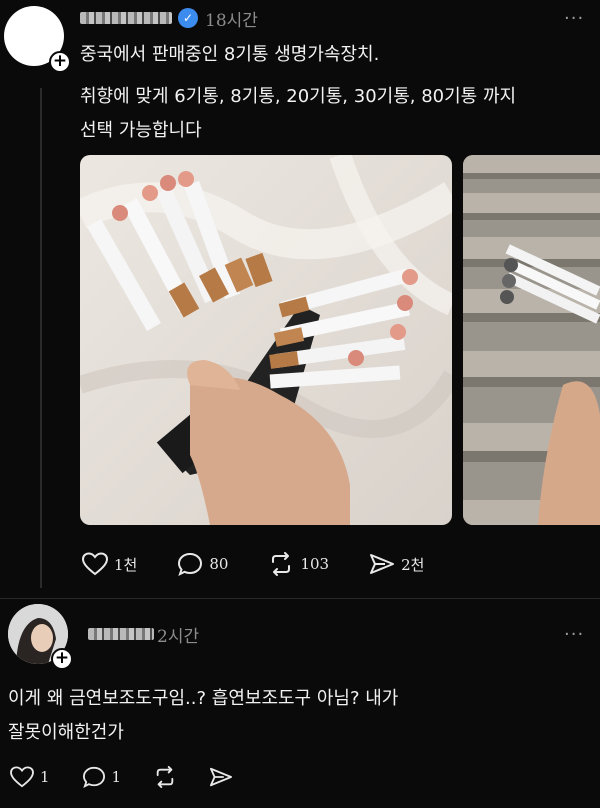  Describe the element at coordinates (315, 564) in the screenshot. I see `repost-count: 103` at that location.